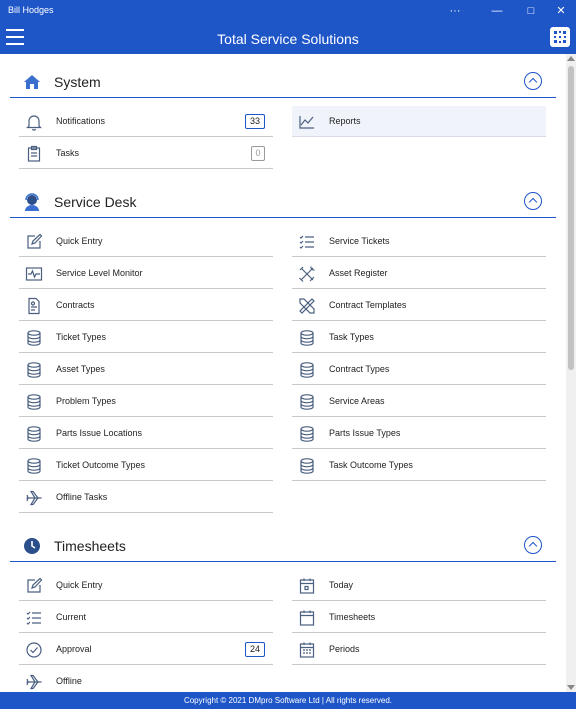  Describe the element at coordinates (283, 82) in the screenshot. I see `section-header-system: System` at that location.